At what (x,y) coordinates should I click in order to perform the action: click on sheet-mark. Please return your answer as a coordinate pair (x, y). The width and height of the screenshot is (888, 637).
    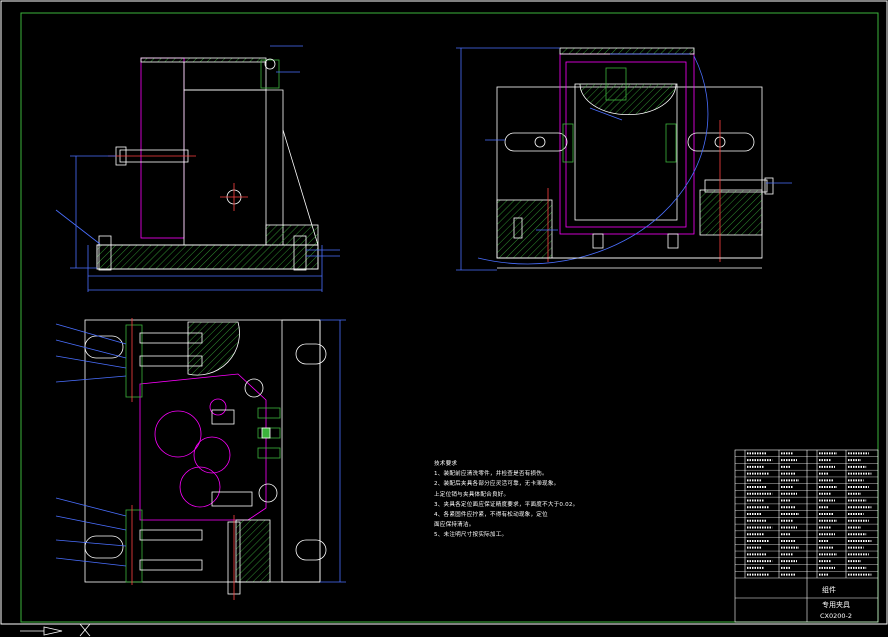
    Looking at the image, I should click on (55, 630).